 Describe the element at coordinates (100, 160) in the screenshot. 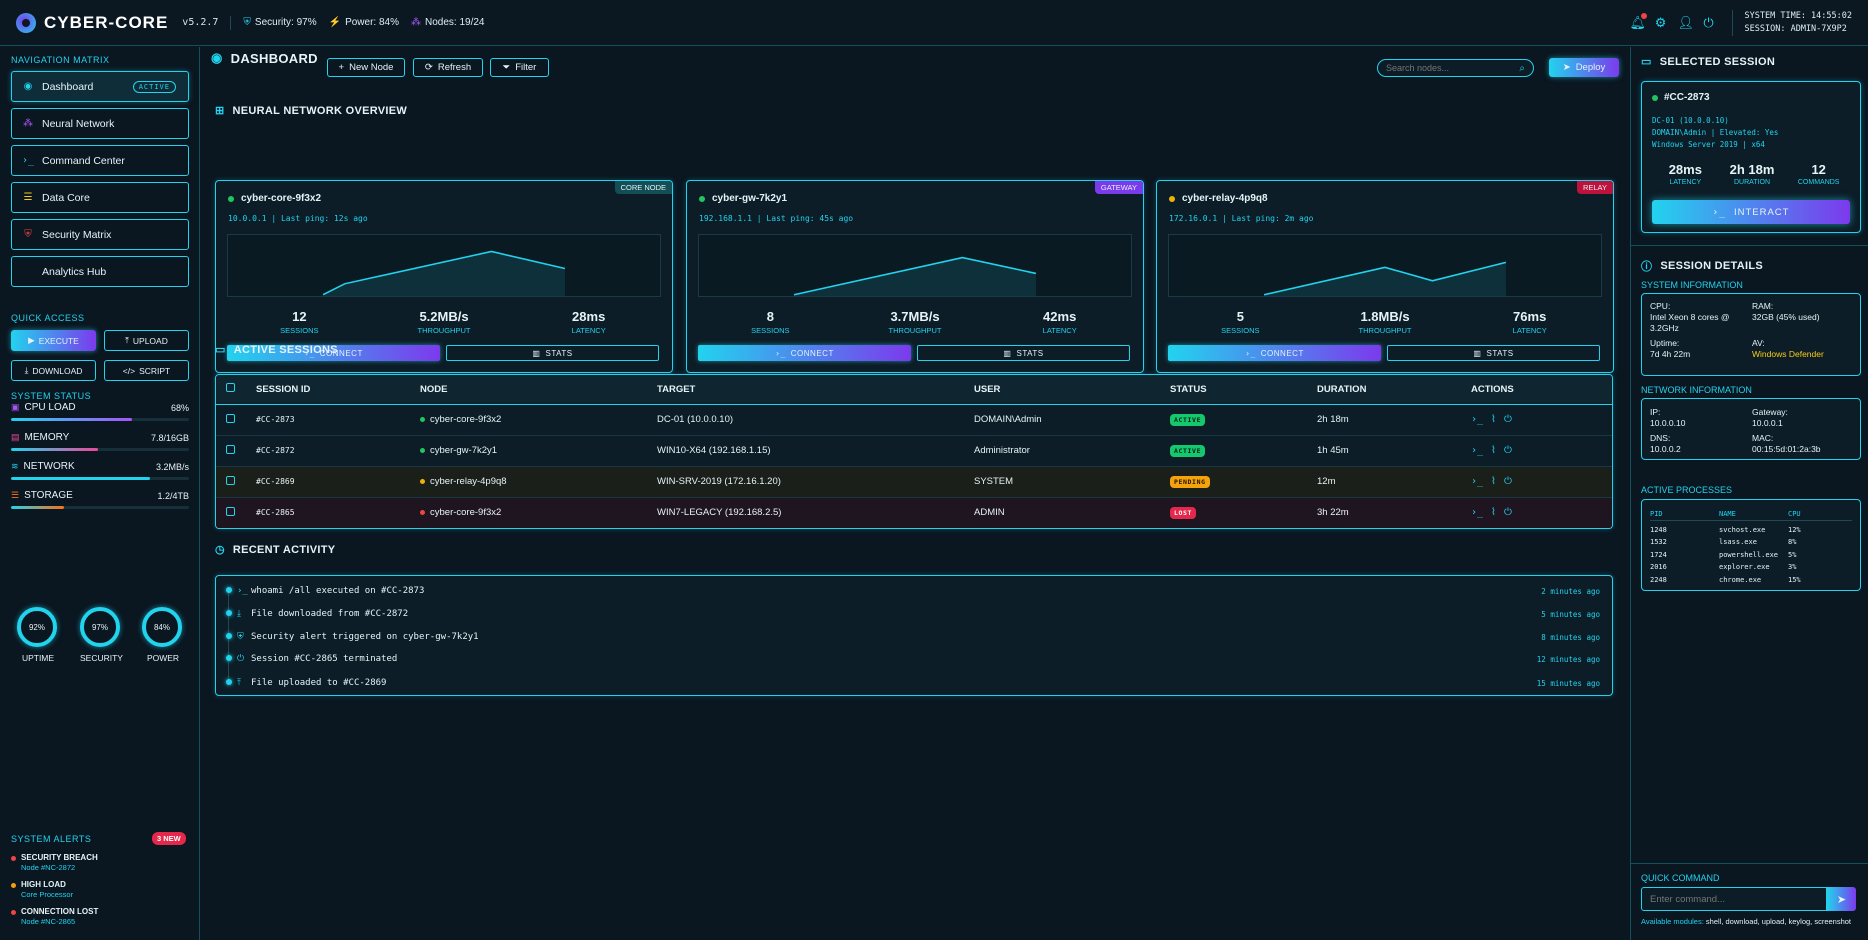

I see `nav-item-command-center: ›_ Command Center` at that location.